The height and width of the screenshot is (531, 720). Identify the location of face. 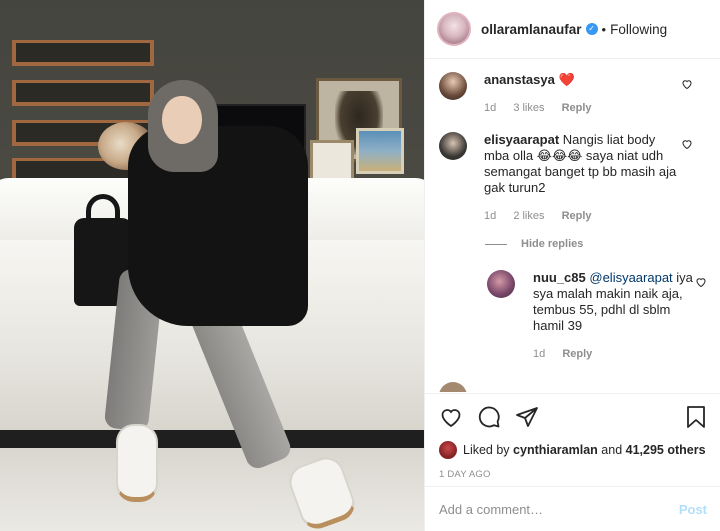
(182, 120).